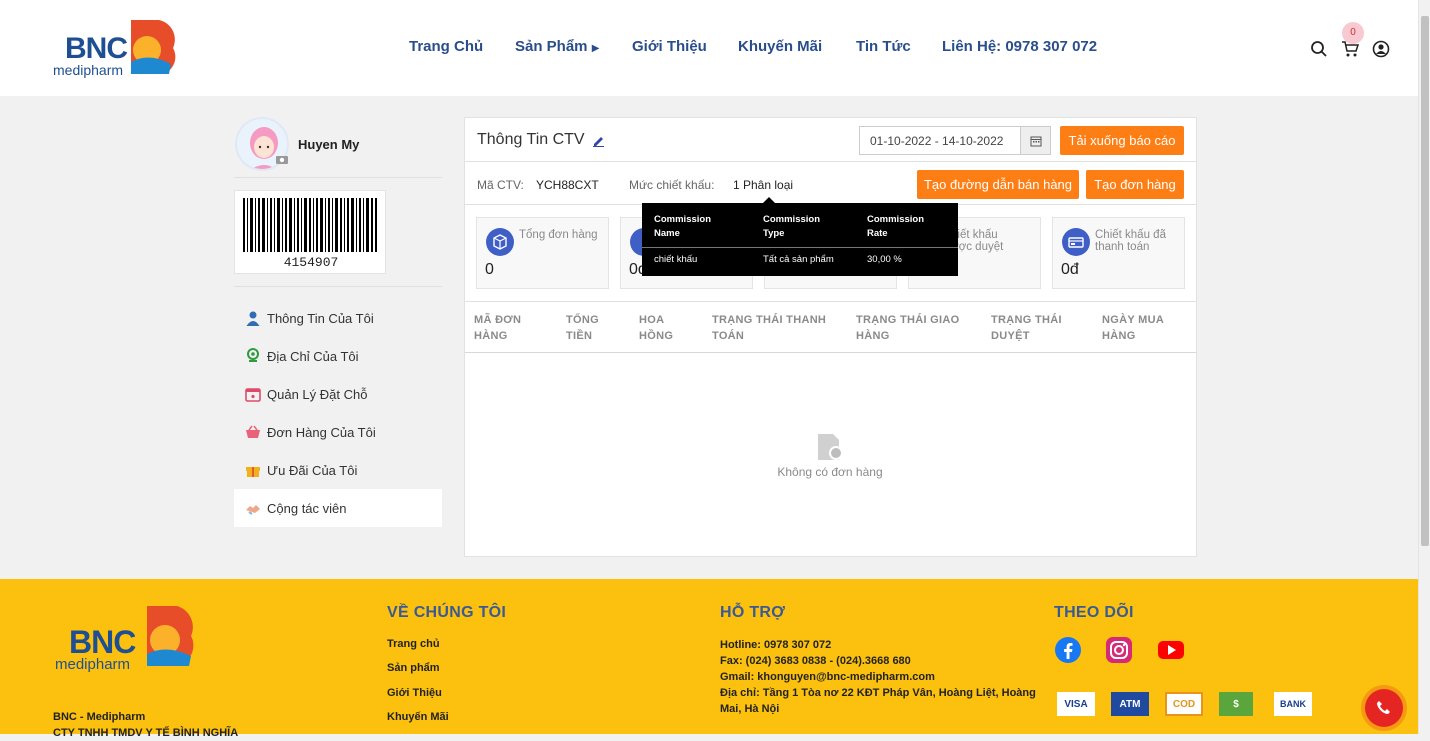 This screenshot has width=1430, height=741. I want to click on ctv-code-value: YCH88CXT, so click(567, 185).